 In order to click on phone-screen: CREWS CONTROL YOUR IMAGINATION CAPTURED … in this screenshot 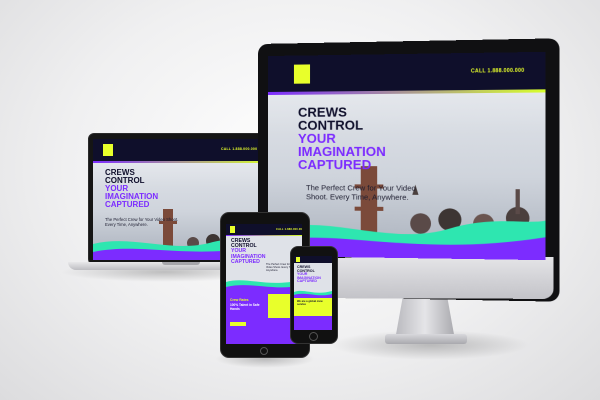, I will do `click(313, 293)`.